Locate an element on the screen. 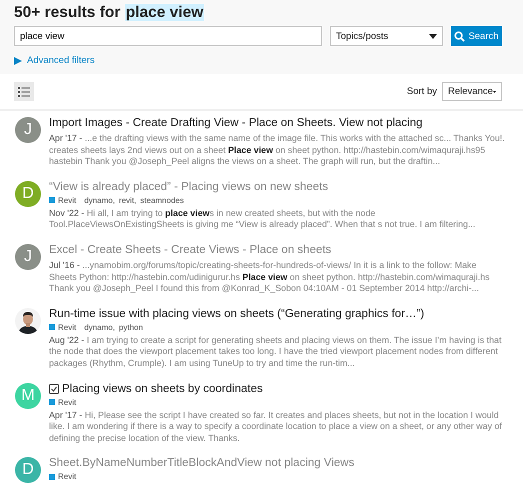 The image size is (523, 500). list-view-button is located at coordinates (24, 91).